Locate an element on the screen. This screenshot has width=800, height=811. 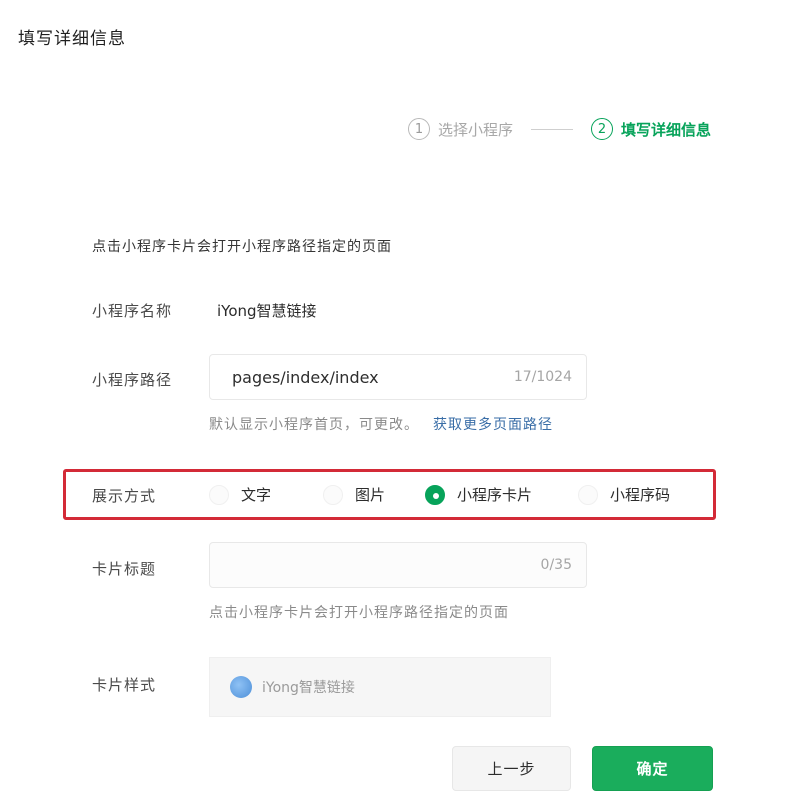
step-fill-details: 2 填写详细信息 is located at coordinates (651, 129).